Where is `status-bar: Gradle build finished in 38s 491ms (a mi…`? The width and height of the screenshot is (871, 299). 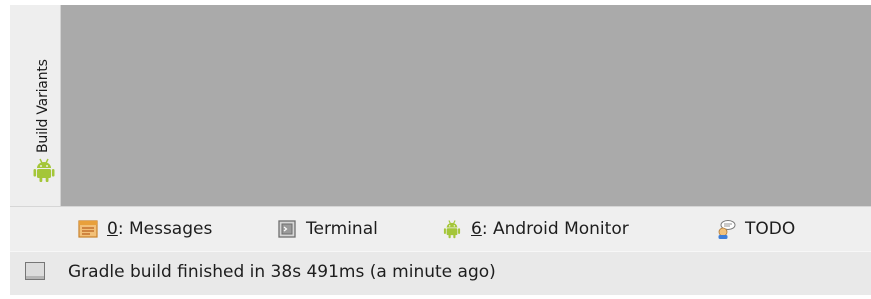 status-bar: Gradle build finished in 38s 491ms (a mi… is located at coordinates (440, 273).